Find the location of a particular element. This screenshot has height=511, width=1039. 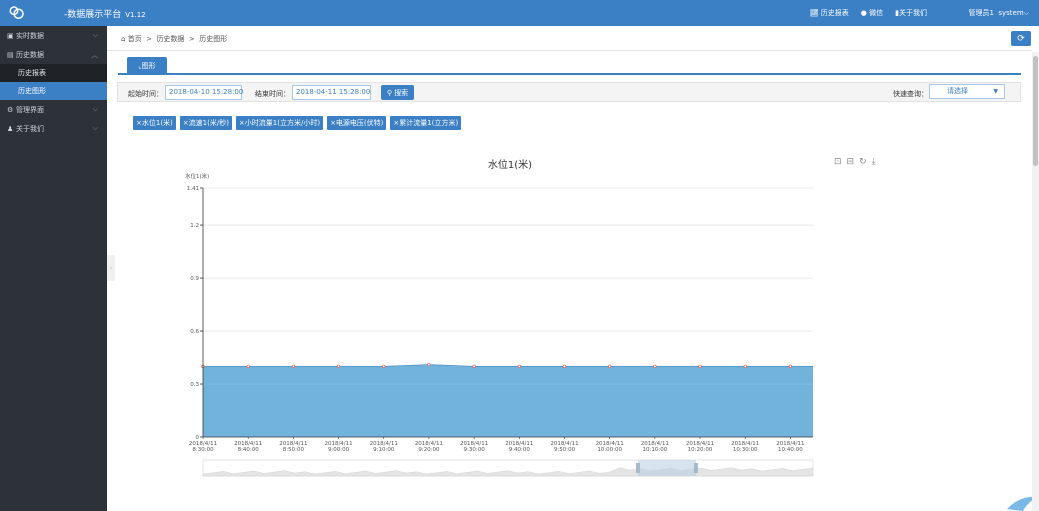

end-time-input: 2018-04-11 15:28:00 is located at coordinates (331, 92).